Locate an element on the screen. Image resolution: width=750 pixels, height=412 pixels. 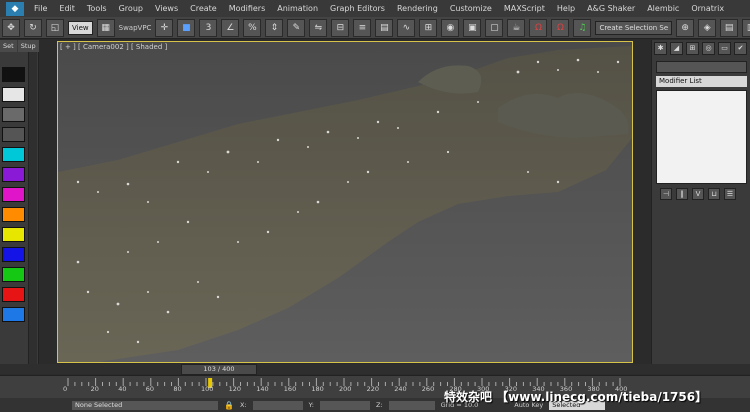
green-helper-icon: ♫ is located at coordinates (582, 27).